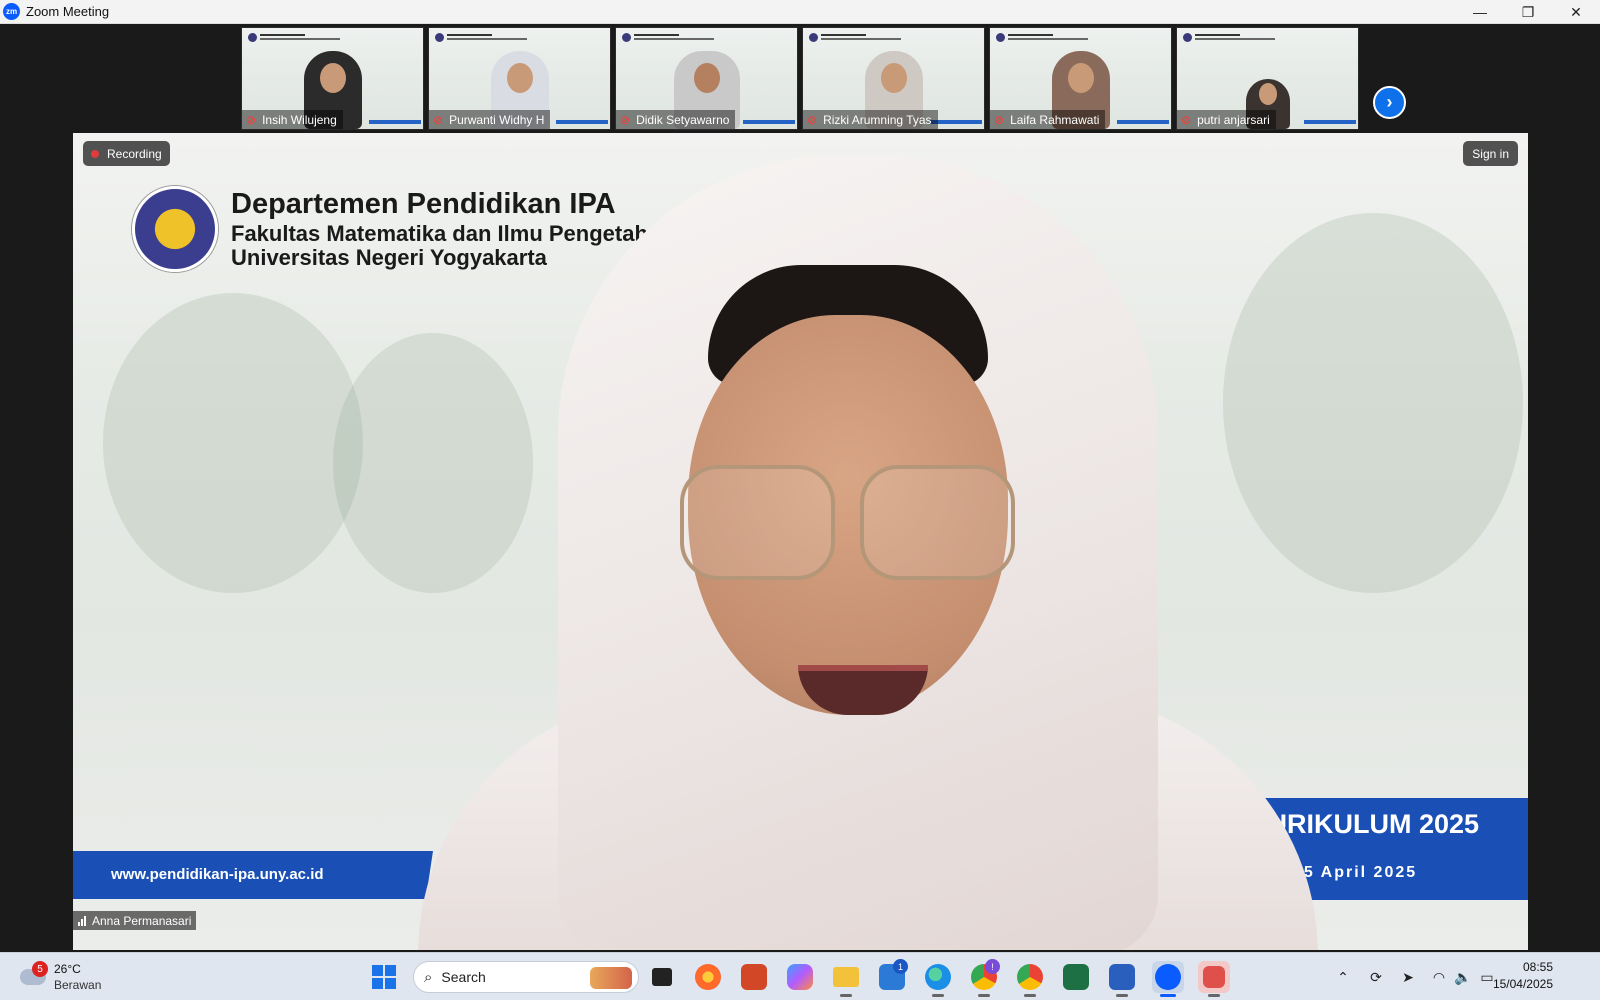  I want to click on next-page-button: ›, so click(1389, 102).